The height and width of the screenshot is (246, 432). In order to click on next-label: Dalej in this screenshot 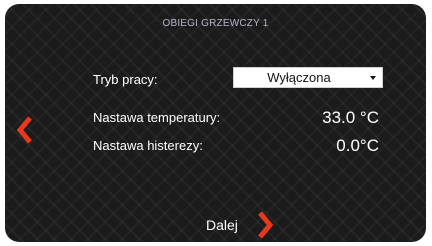, I will do `click(222, 225)`.